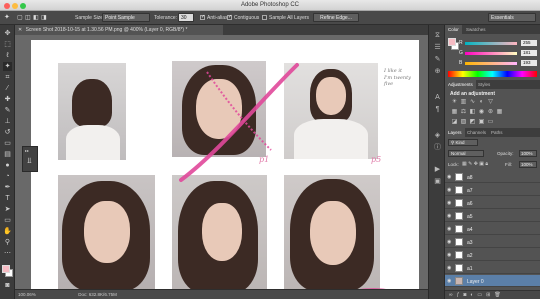 The width and height of the screenshot is (540, 299). I want to click on info-icon: ⓘ, so click(437, 147).